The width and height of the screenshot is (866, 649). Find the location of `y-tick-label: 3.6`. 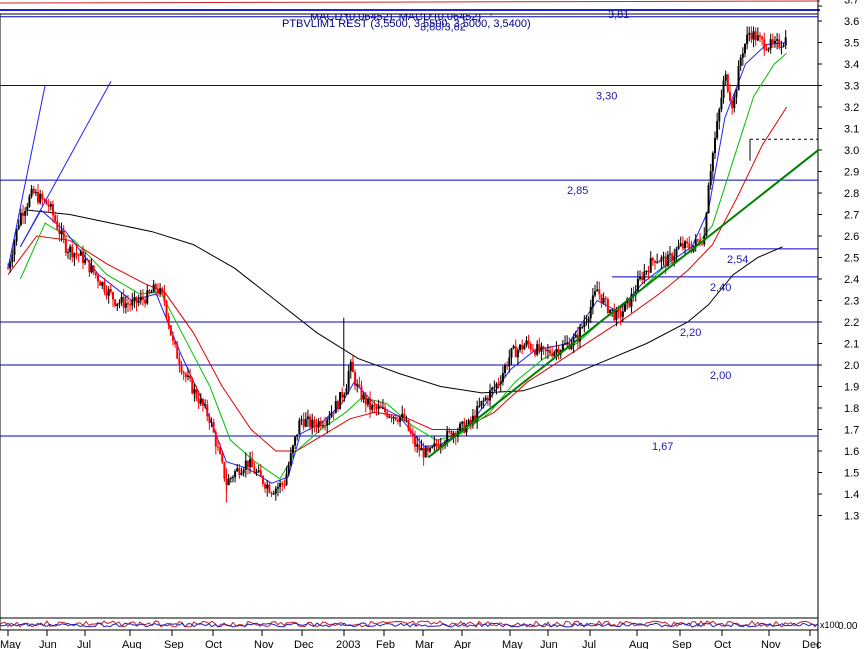

y-tick-label: 3.6 is located at coordinates (851, 22).